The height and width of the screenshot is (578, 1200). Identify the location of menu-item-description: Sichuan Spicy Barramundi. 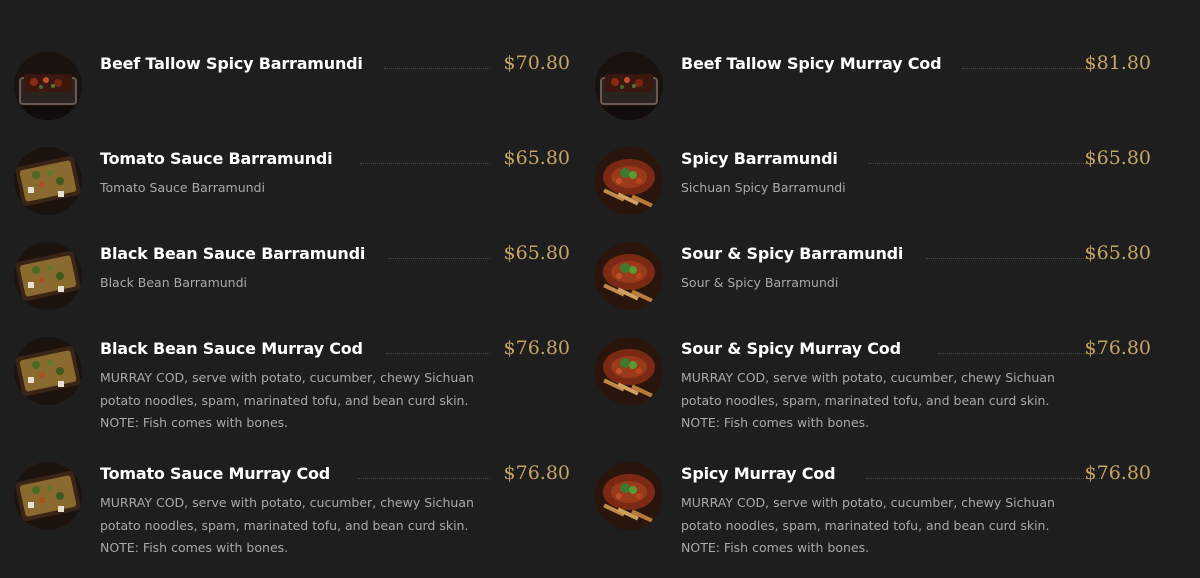
(871, 188).